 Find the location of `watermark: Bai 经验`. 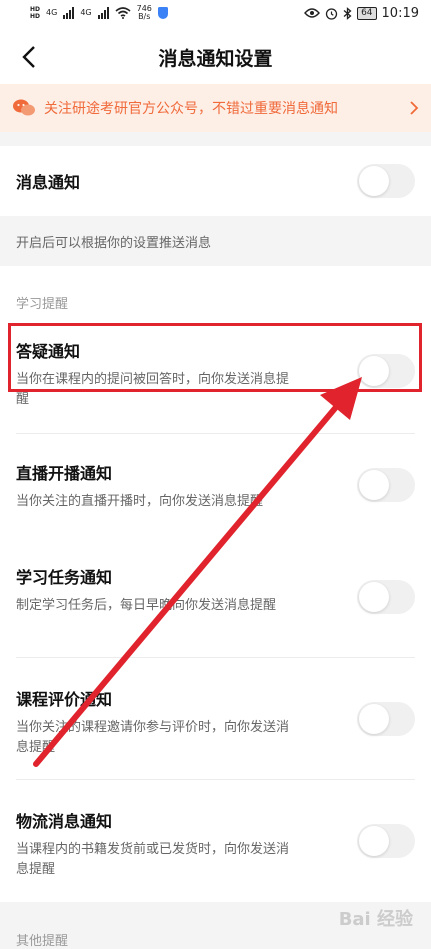

watermark: Bai 经验 is located at coordinates (375, 919).